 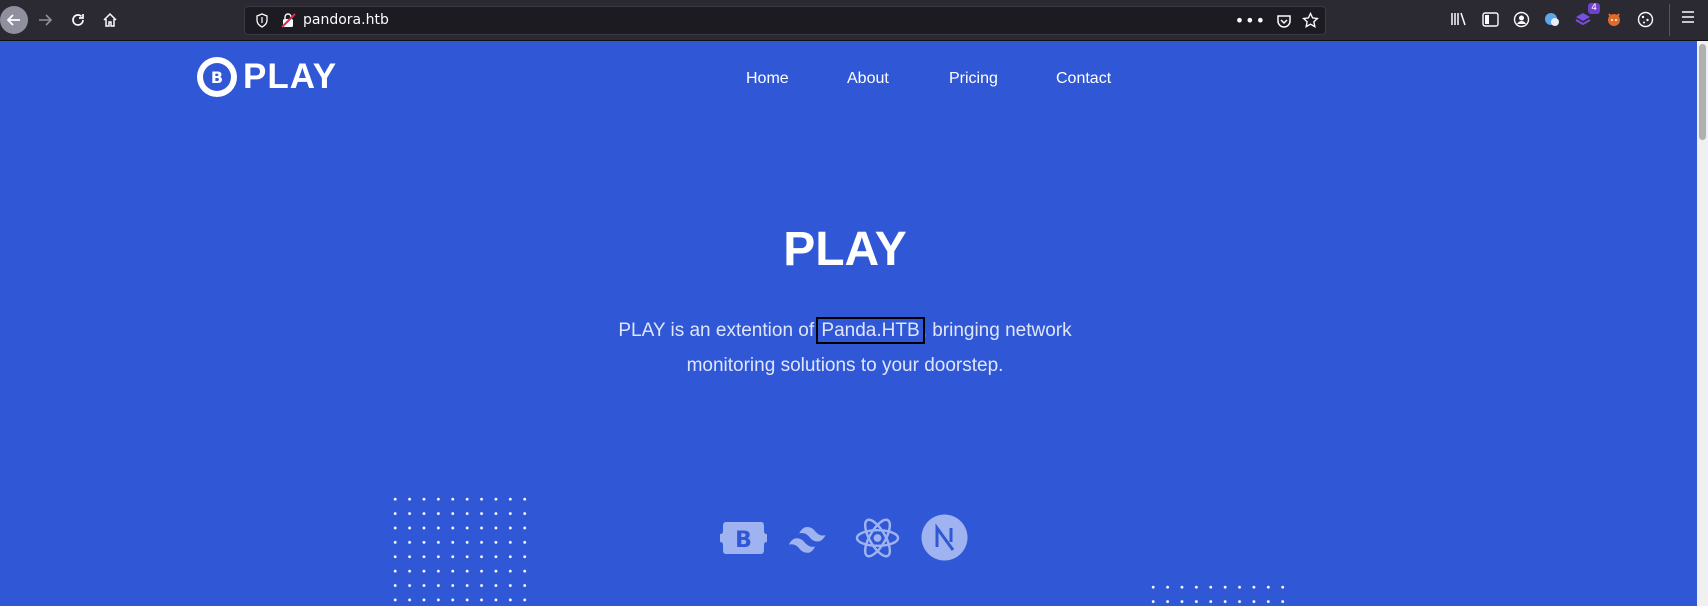 I want to click on sidebar-icon, so click(x=1490, y=19).